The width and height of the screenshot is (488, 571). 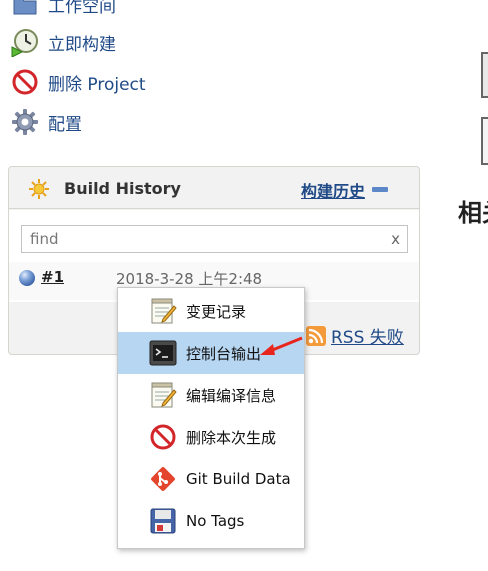 What do you see at coordinates (82, 8) in the screenshot?
I see `task-label: 工作空间` at bounding box center [82, 8].